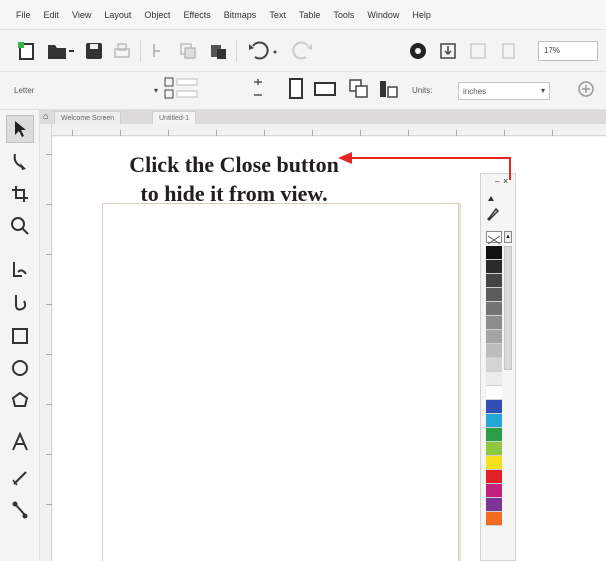  I want to click on menu-bitmaps: Bitmaps, so click(240, 15).